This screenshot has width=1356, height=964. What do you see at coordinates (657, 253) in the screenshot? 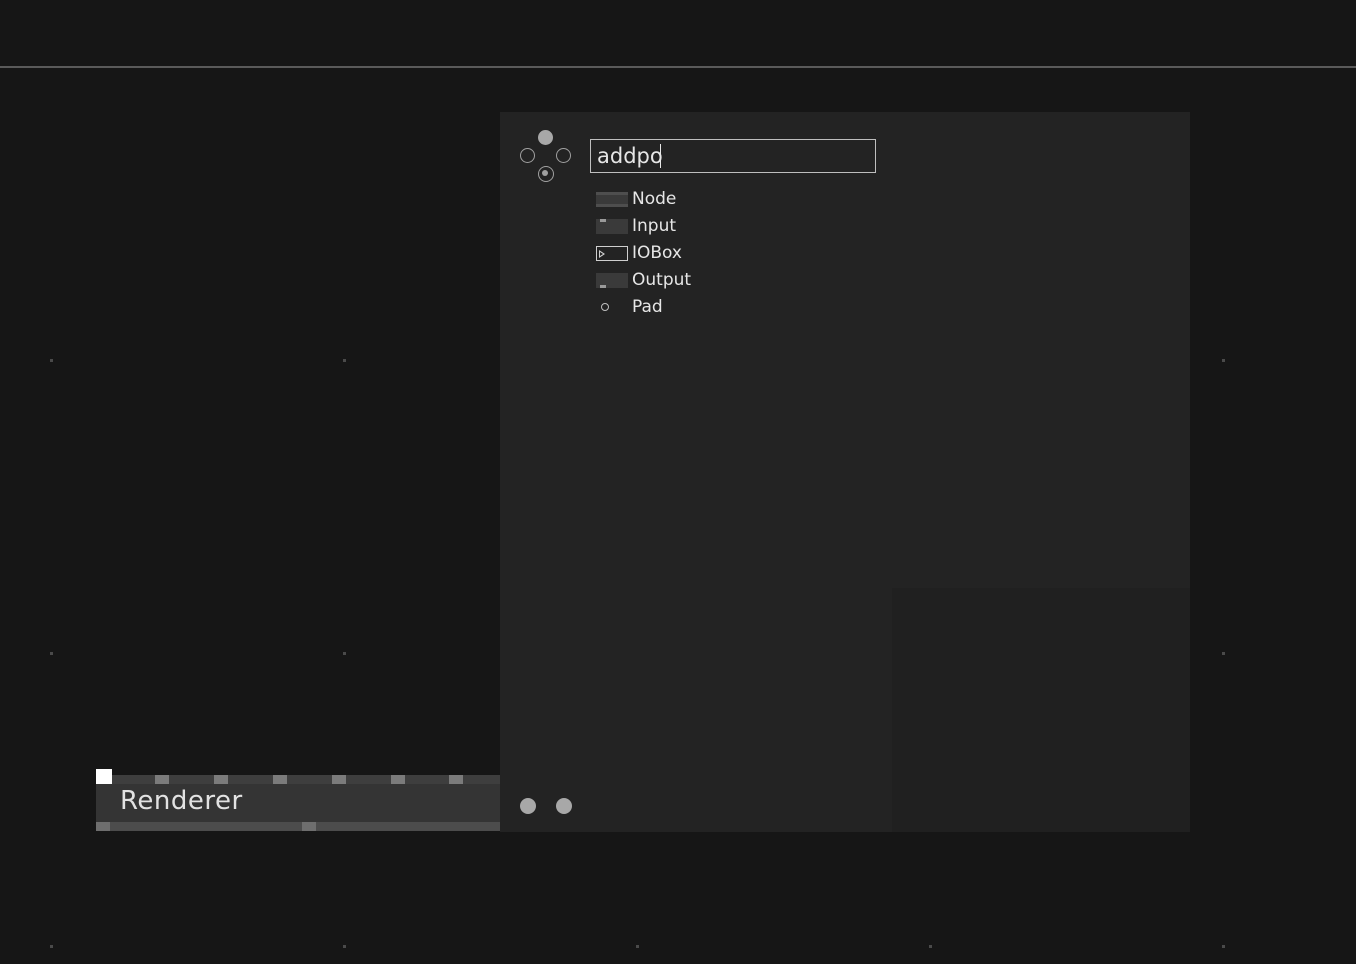
I see `menu-item-label: IOBox` at bounding box center [657, 253].